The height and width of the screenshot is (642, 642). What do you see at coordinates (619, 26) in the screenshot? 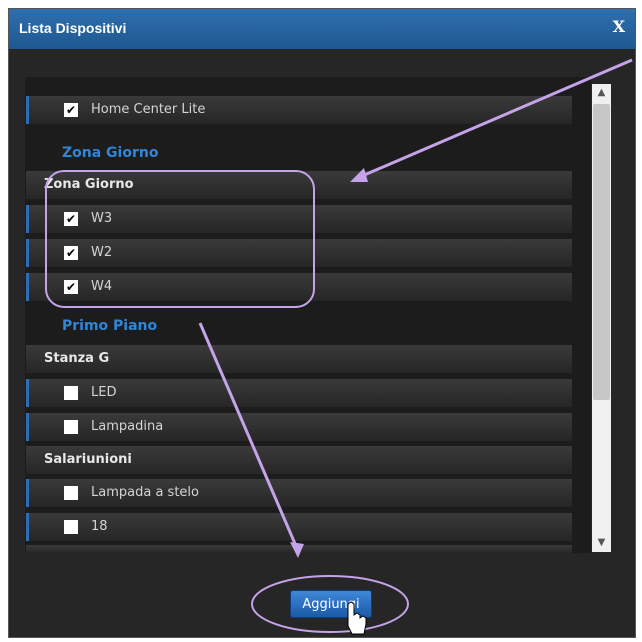
I see `close-button: X` at bounding box center [619, 26].